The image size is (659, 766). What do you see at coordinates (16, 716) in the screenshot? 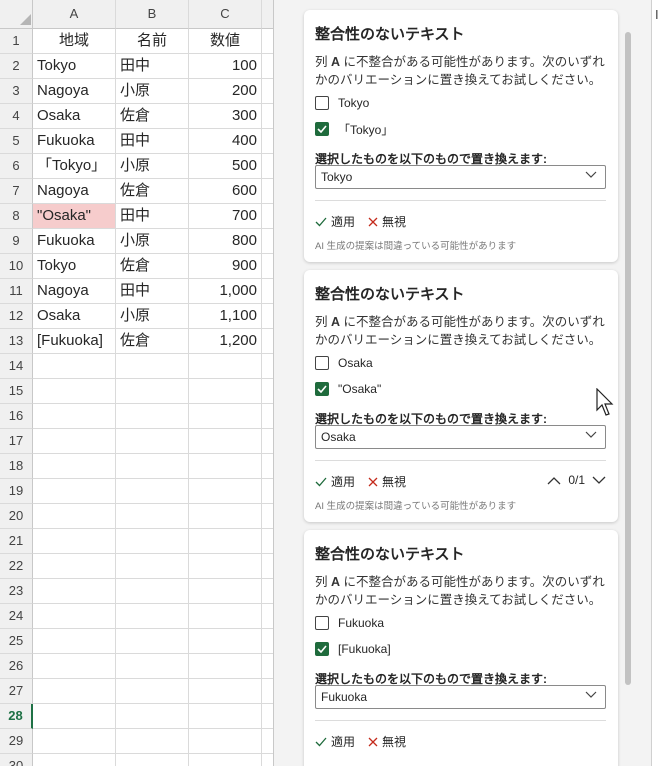
I see `row-header: 28` at bounding box center [16, 716].